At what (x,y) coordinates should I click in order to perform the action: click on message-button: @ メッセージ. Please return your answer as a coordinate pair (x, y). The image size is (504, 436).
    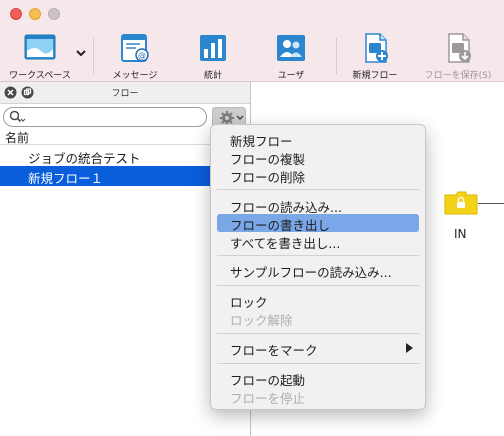
    Looking at the image, I should click on (135, 55).